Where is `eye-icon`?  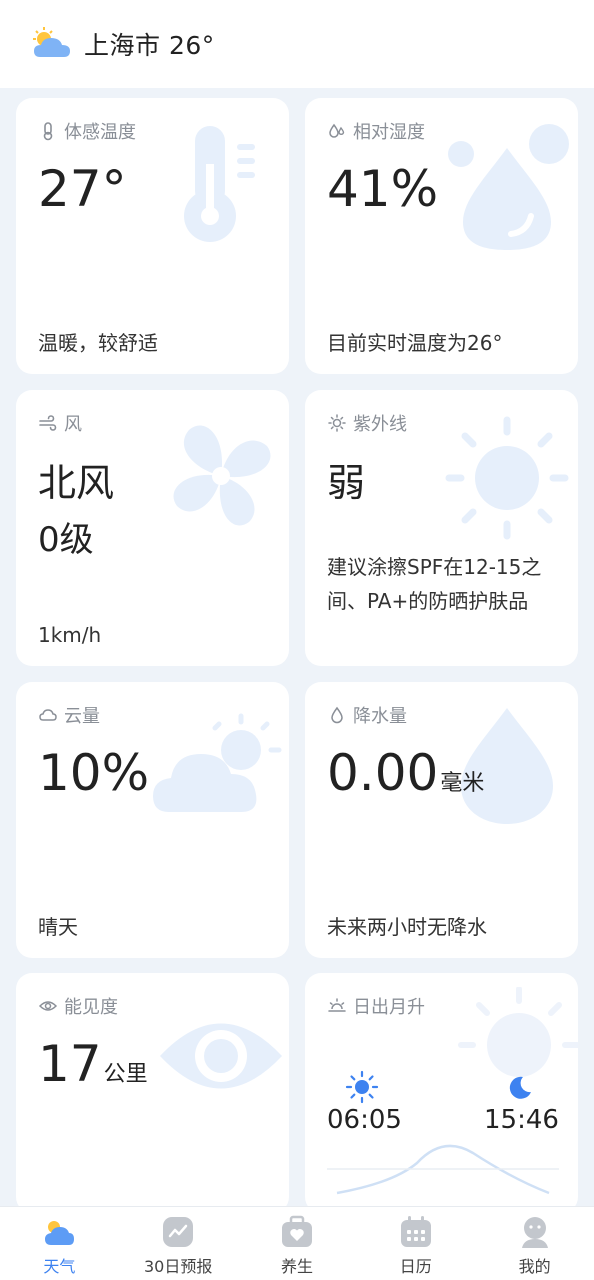
eye-icon is located at coordinates (48, 1006).